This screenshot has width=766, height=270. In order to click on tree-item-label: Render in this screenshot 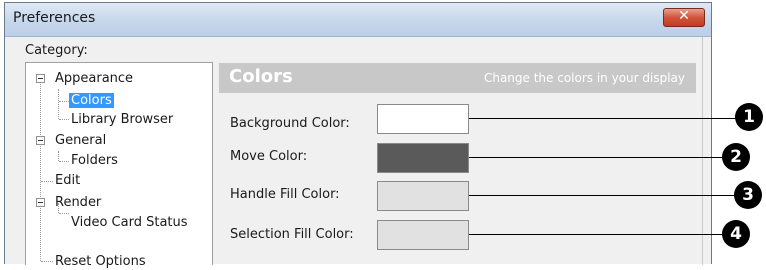, I will do `click(78, 202)`.